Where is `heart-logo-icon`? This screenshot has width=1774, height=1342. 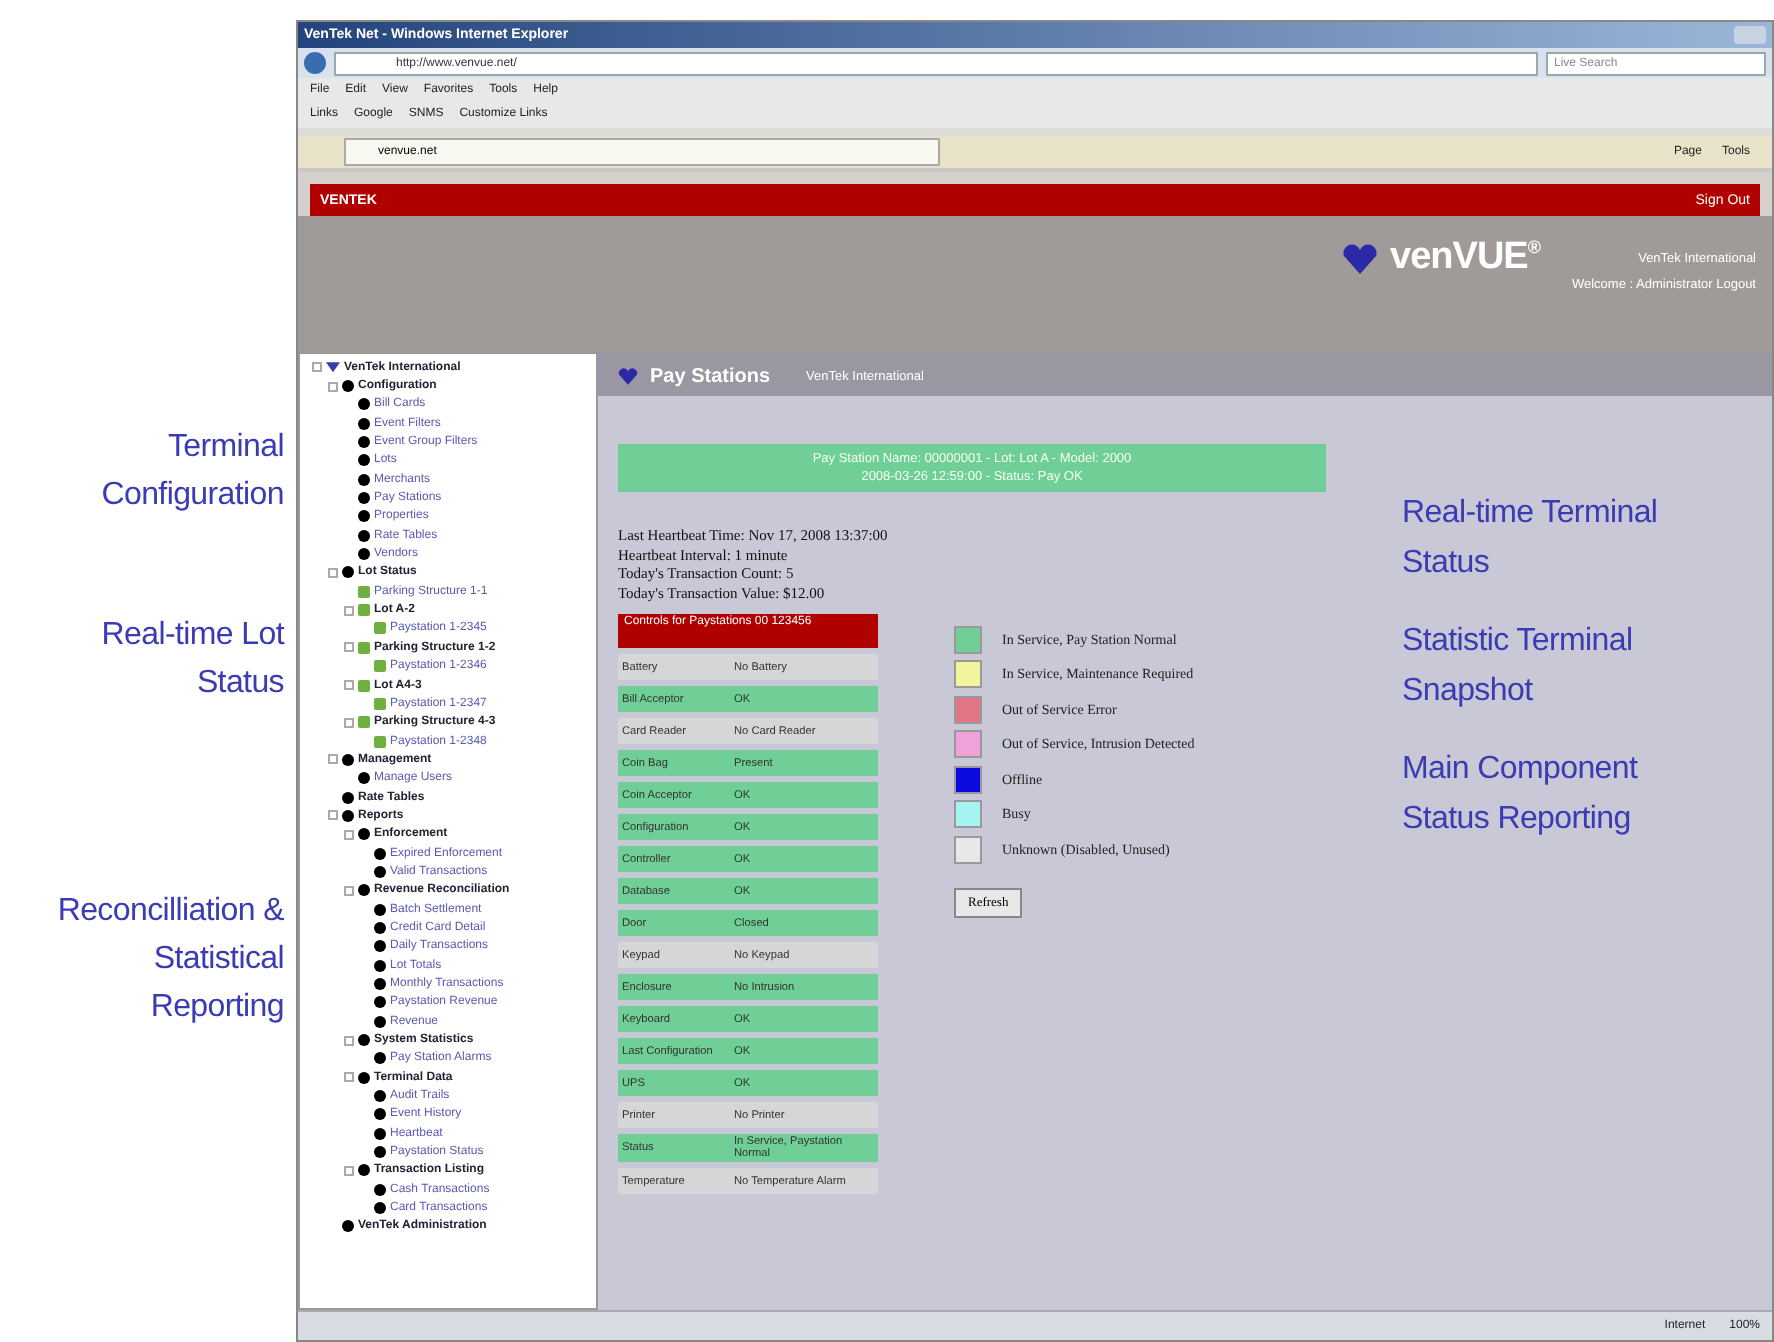
heart-logo-icon is located at coordinates (1360, 260).